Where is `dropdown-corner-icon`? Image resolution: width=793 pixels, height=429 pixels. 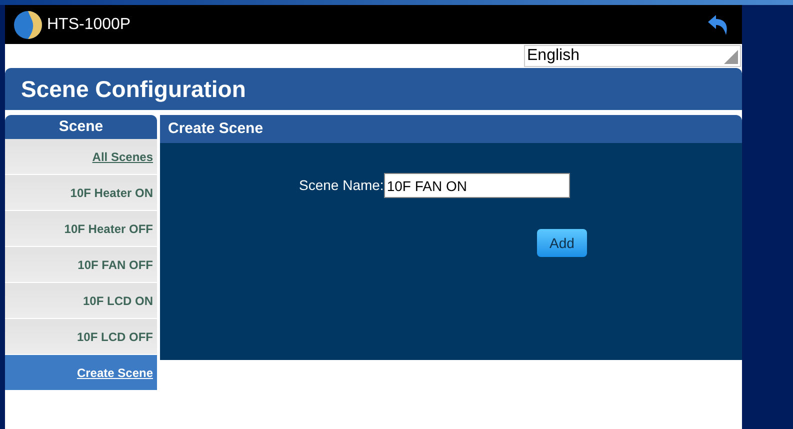 dropdown-corner-icon is located at coordinates (731, 57).